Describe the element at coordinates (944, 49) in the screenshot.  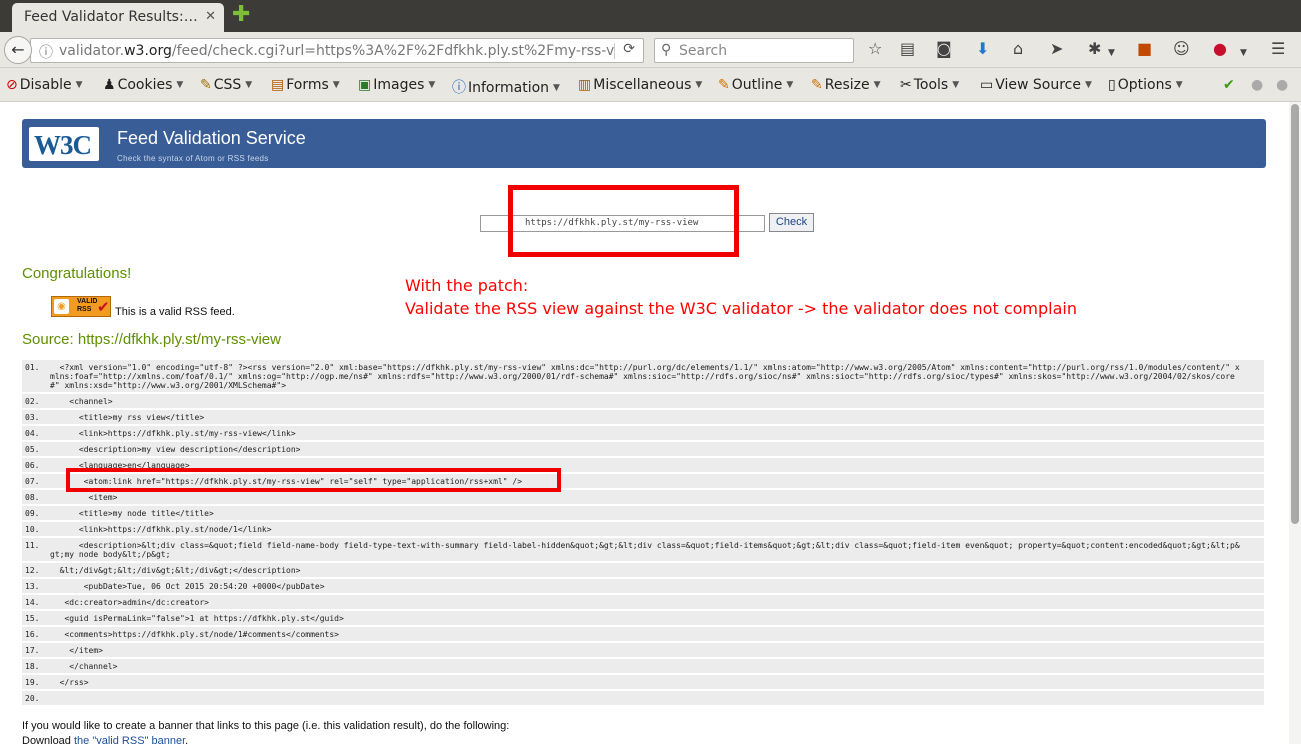
I see `pocket-icon: ◙` at that location.